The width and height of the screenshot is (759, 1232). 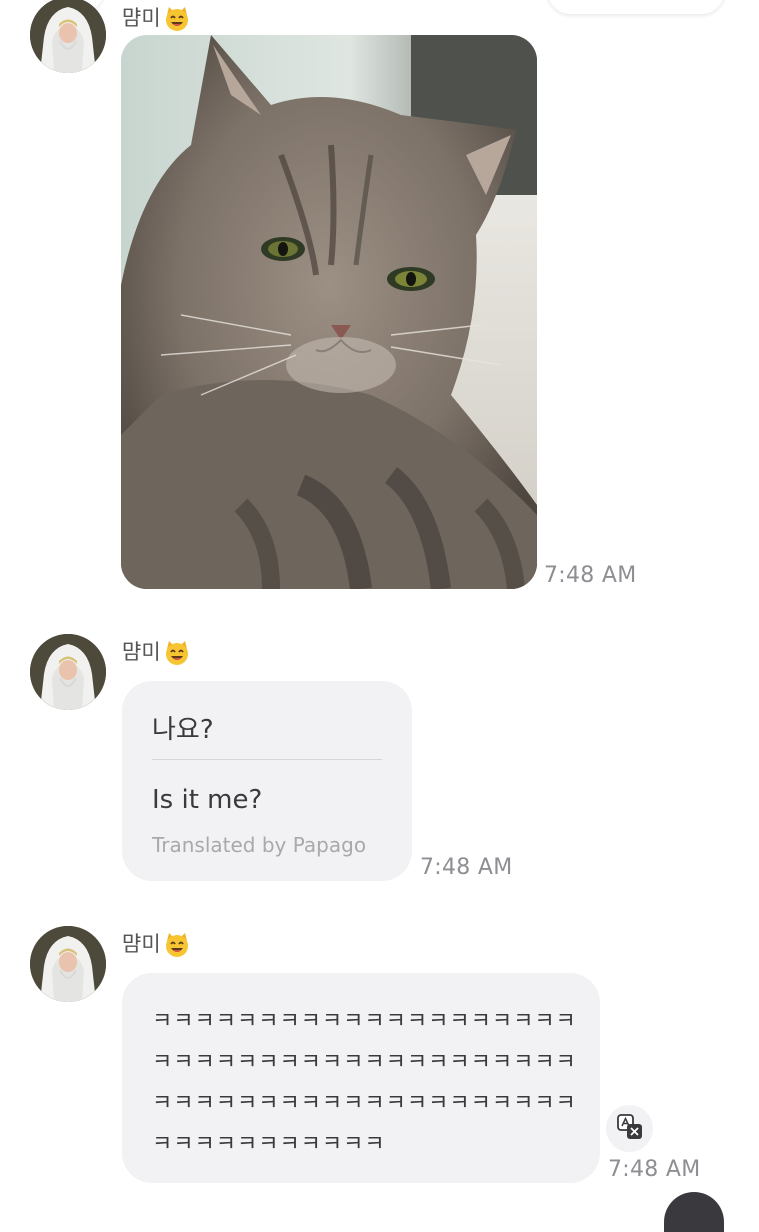 I want to click on translated-text: Is it me?, so click(x=207, y=800).